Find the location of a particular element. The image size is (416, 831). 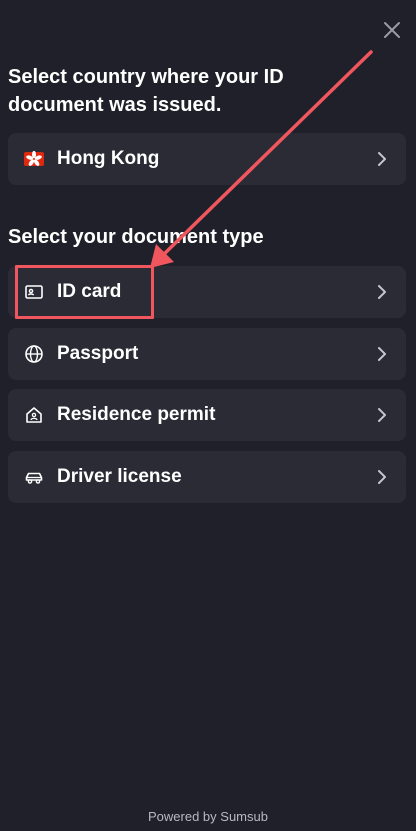

document-section-heading: Select your document type is located at coordinates (136, 237).